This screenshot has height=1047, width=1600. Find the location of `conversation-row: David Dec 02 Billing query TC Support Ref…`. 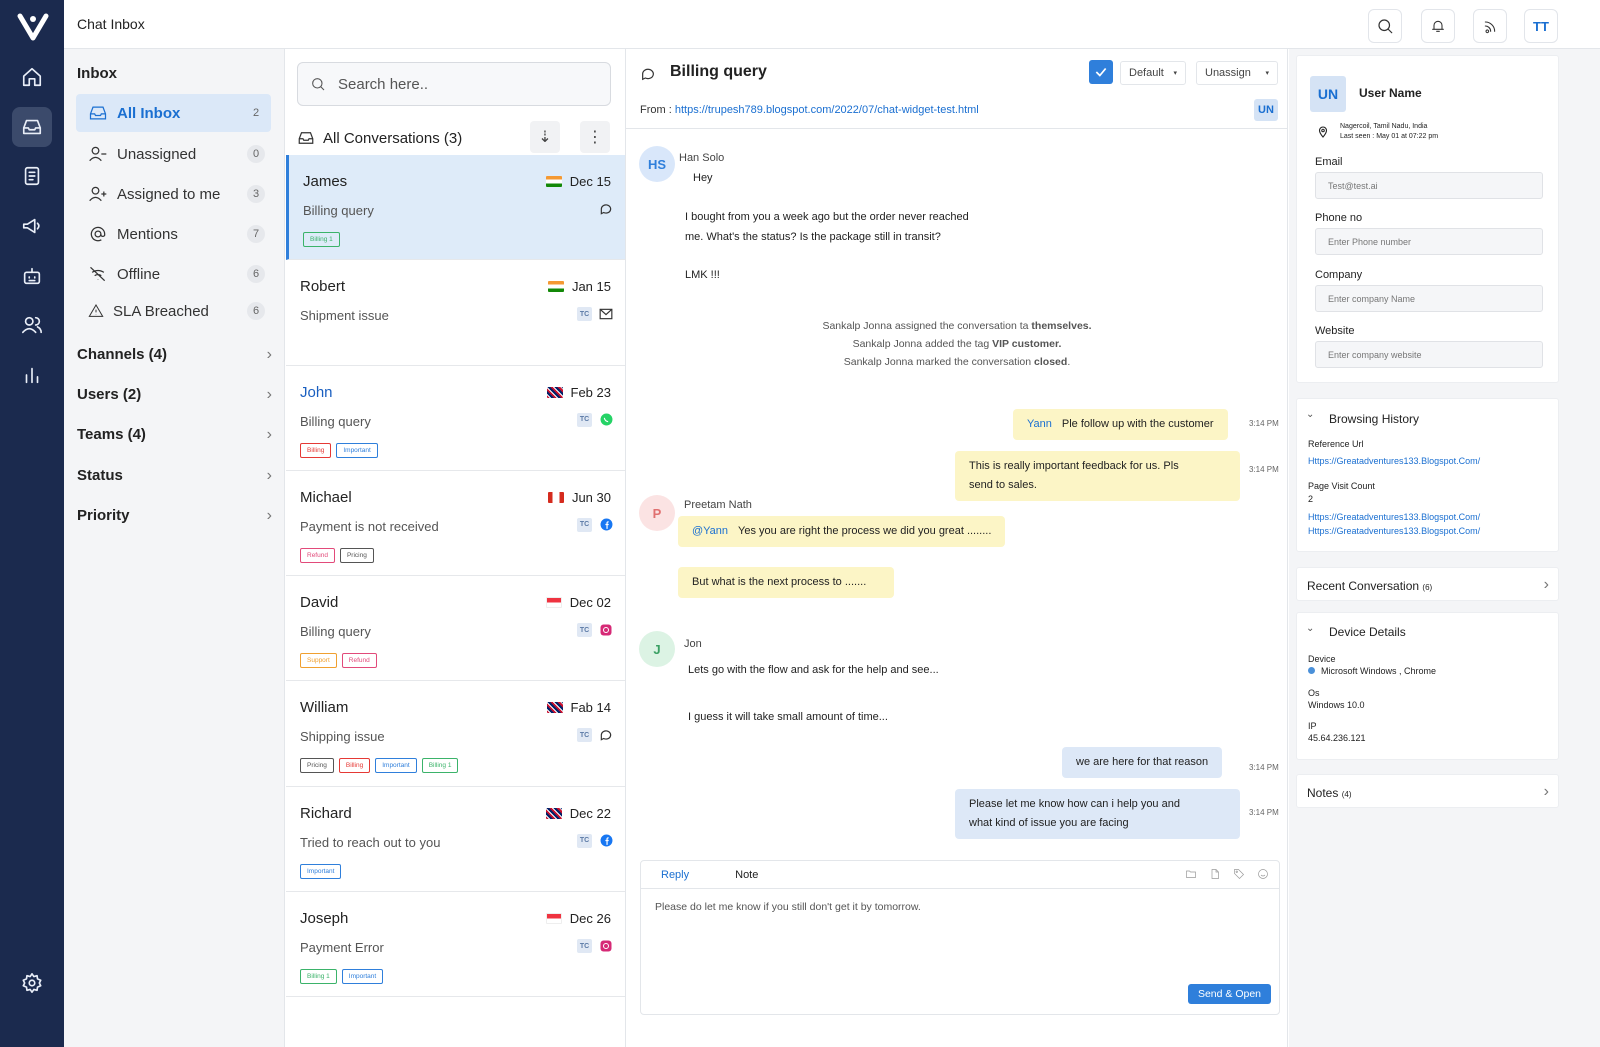

conversation-row: David Dec 02 Billing query TC Support Ref… is located at coordinates (455, 629).